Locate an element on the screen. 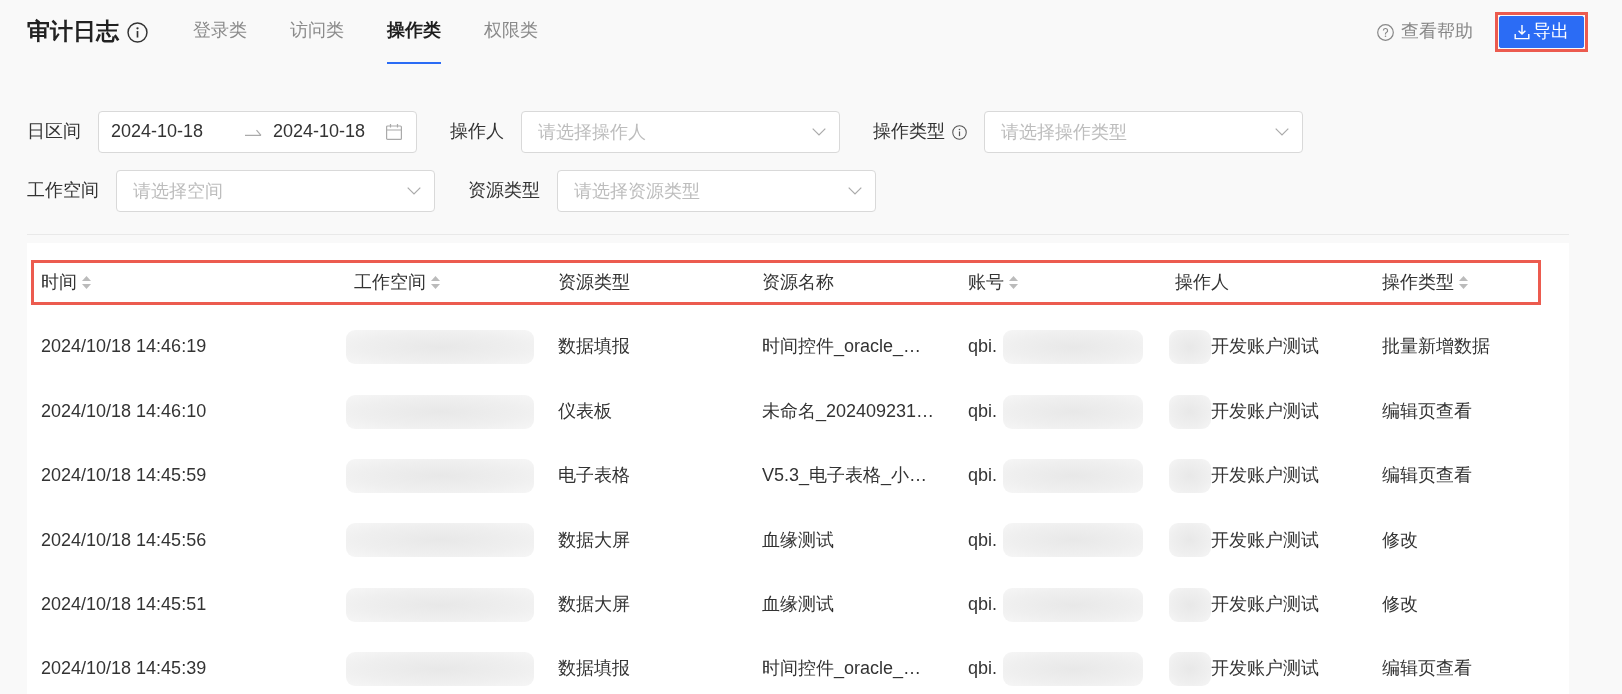 The image size is (1622, 694). select-field: 请选择空间 is located at coordinates (275, 191).